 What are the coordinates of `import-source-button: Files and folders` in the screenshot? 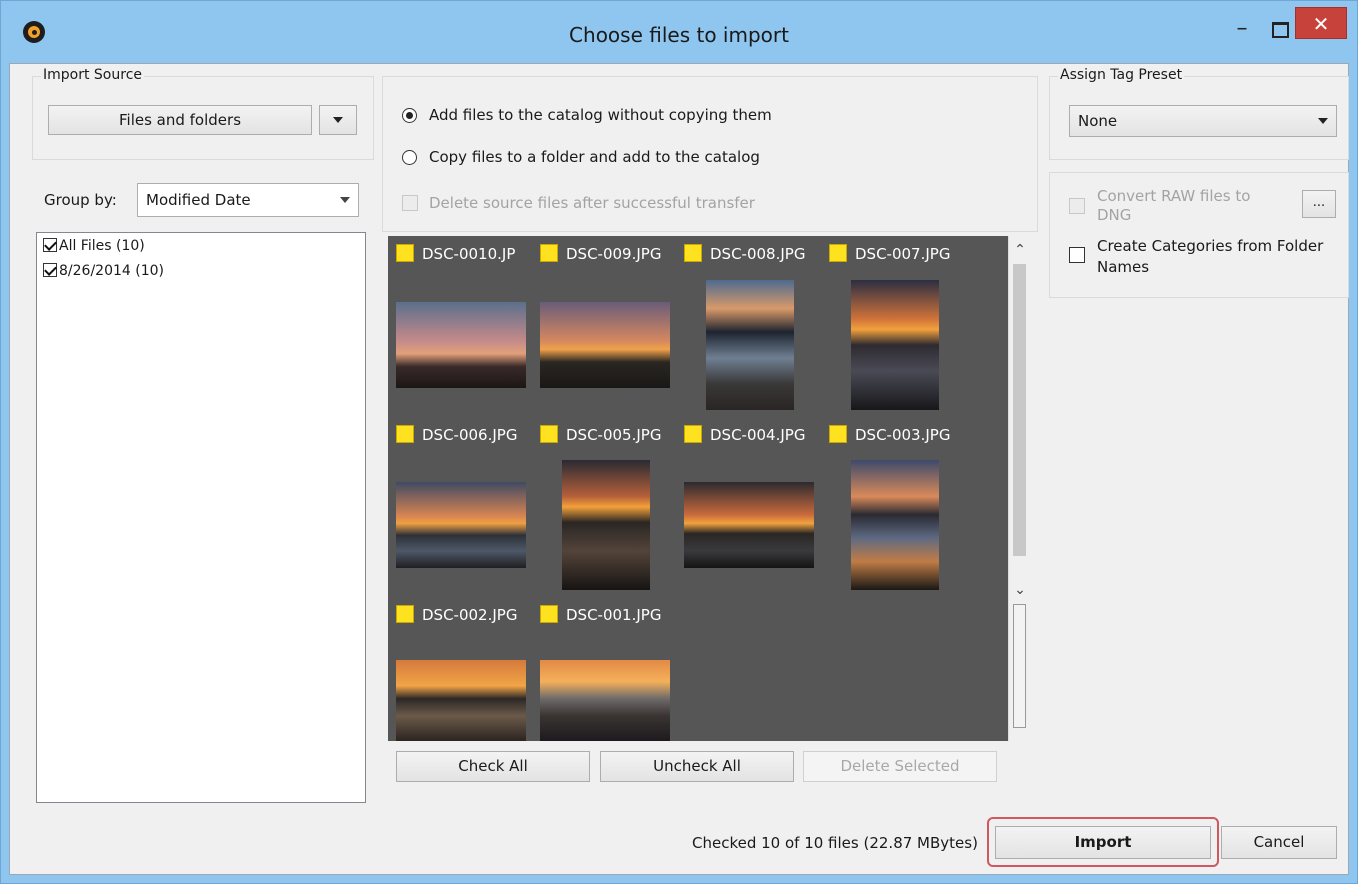 It's located at (180, 120).